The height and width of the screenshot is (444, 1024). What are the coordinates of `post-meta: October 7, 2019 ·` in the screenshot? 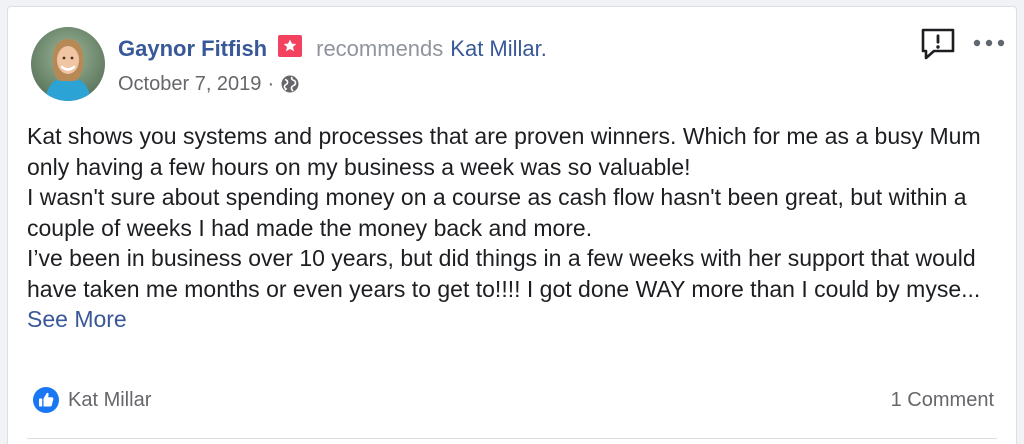 It's located at (209, 84).